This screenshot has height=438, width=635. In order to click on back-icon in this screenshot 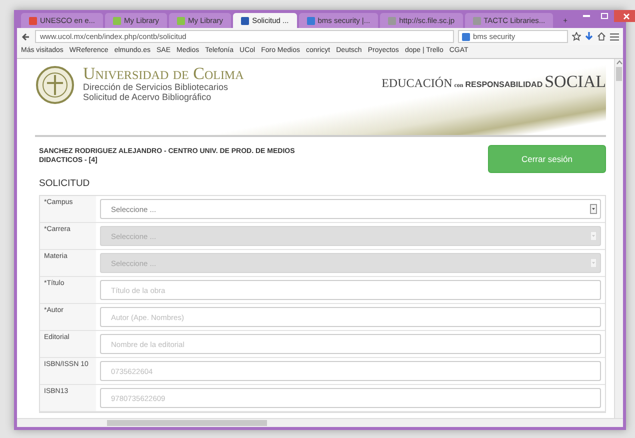, I will do `click(26, 37)`.